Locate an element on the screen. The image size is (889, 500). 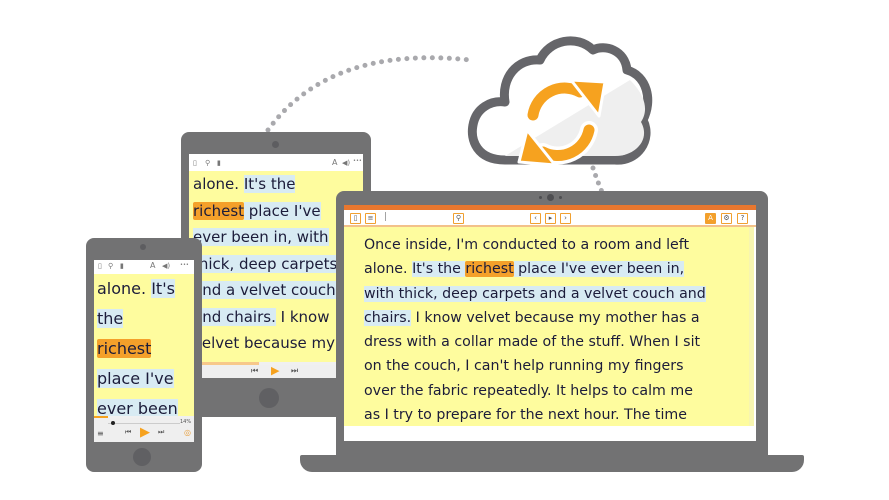
cloud-sync-icon is located at coordinates (560, 101).